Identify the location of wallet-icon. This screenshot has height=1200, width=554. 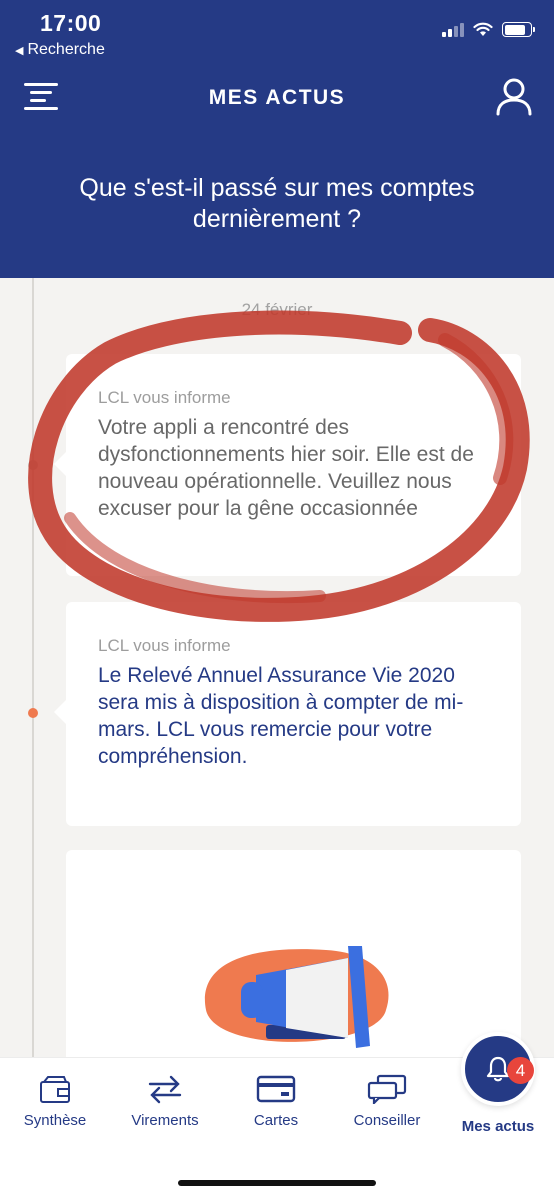
(55, 1089).